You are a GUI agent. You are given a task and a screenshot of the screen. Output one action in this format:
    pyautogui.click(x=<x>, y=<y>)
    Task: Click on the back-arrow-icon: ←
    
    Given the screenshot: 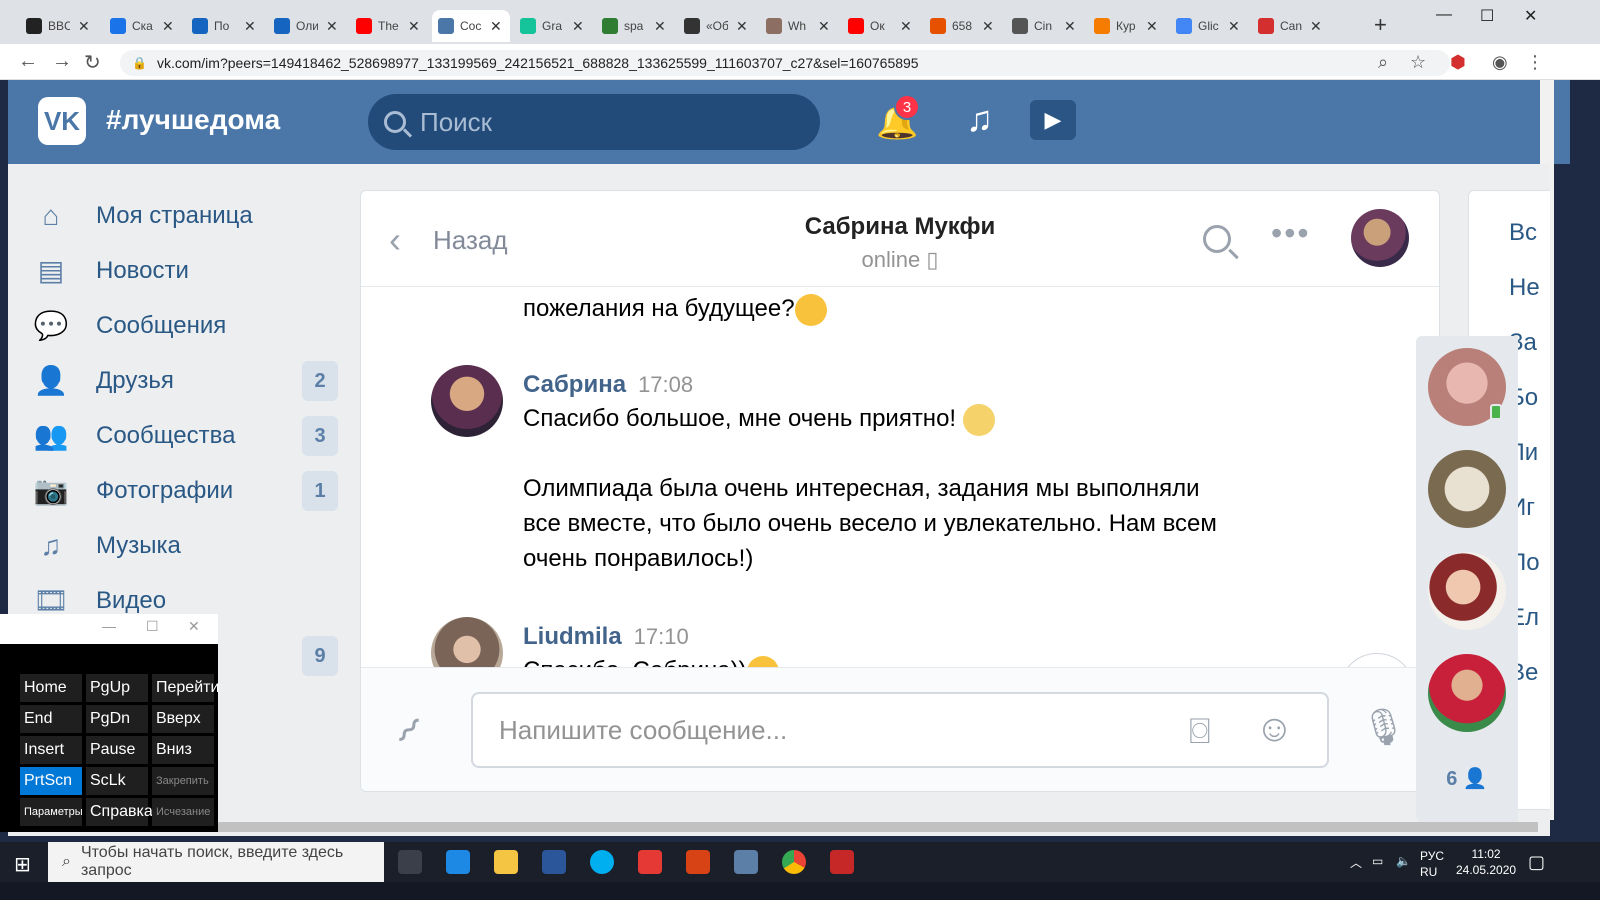 What is the action you would take?
    pyautogui.click(x=28, y=61)
    